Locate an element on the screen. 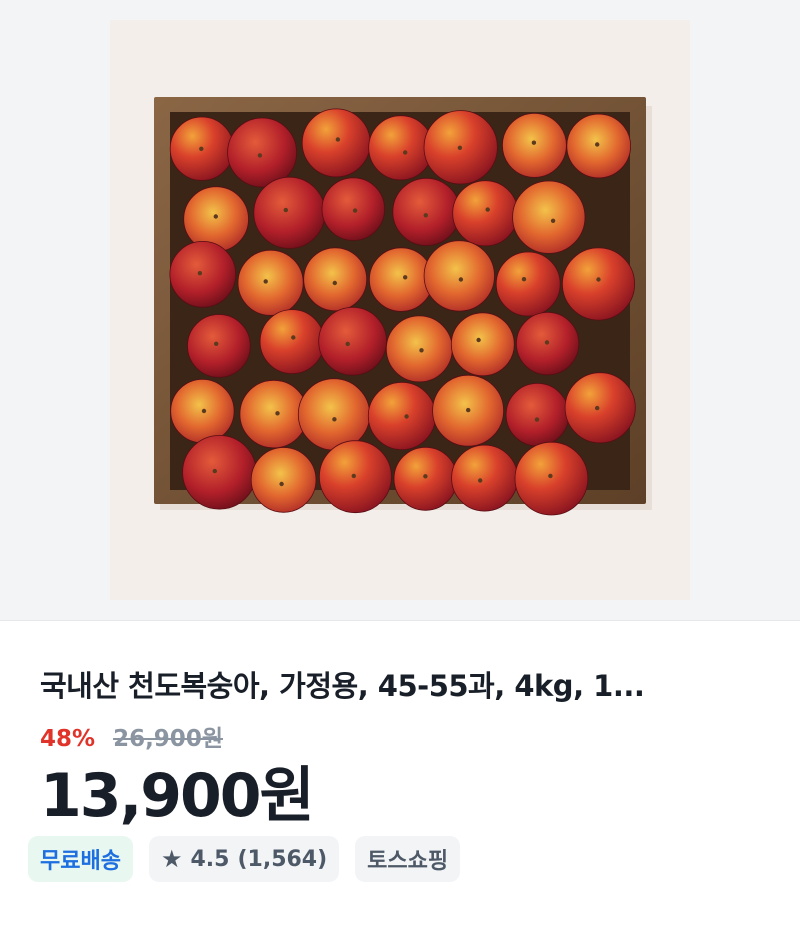  badge-row: 무료배송 ★ 4.5 (1,564) 토스쇼핑 is located at coordinates (394, 859).